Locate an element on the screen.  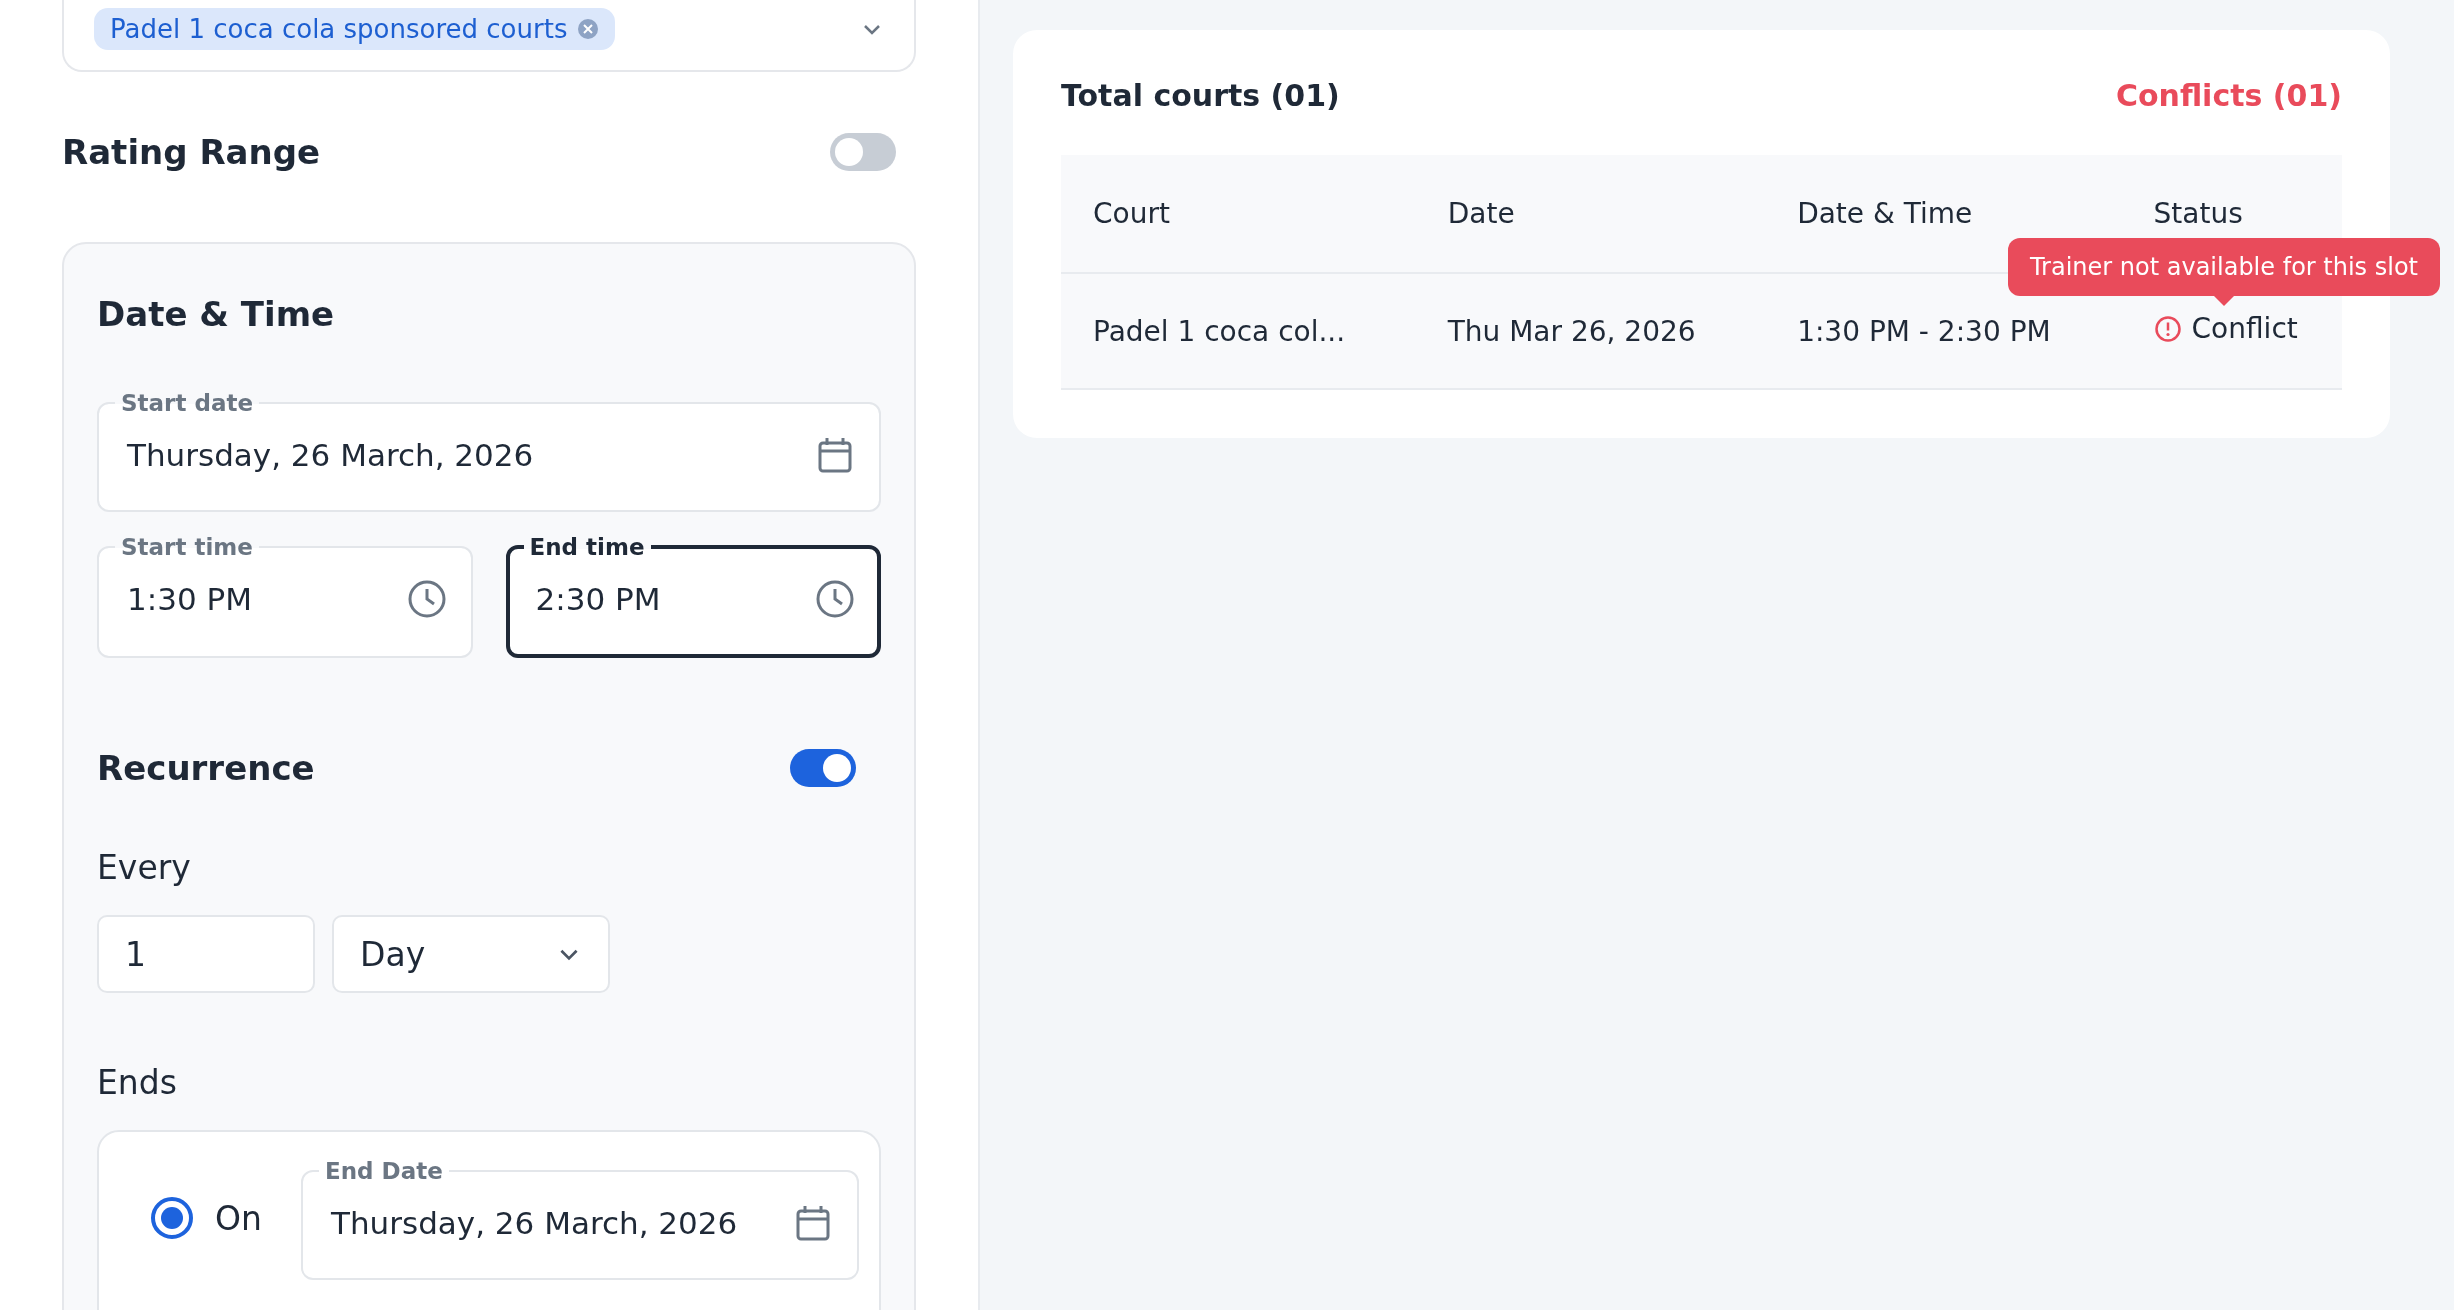
tooltip-pointer is located at coordinates (2223, 301).